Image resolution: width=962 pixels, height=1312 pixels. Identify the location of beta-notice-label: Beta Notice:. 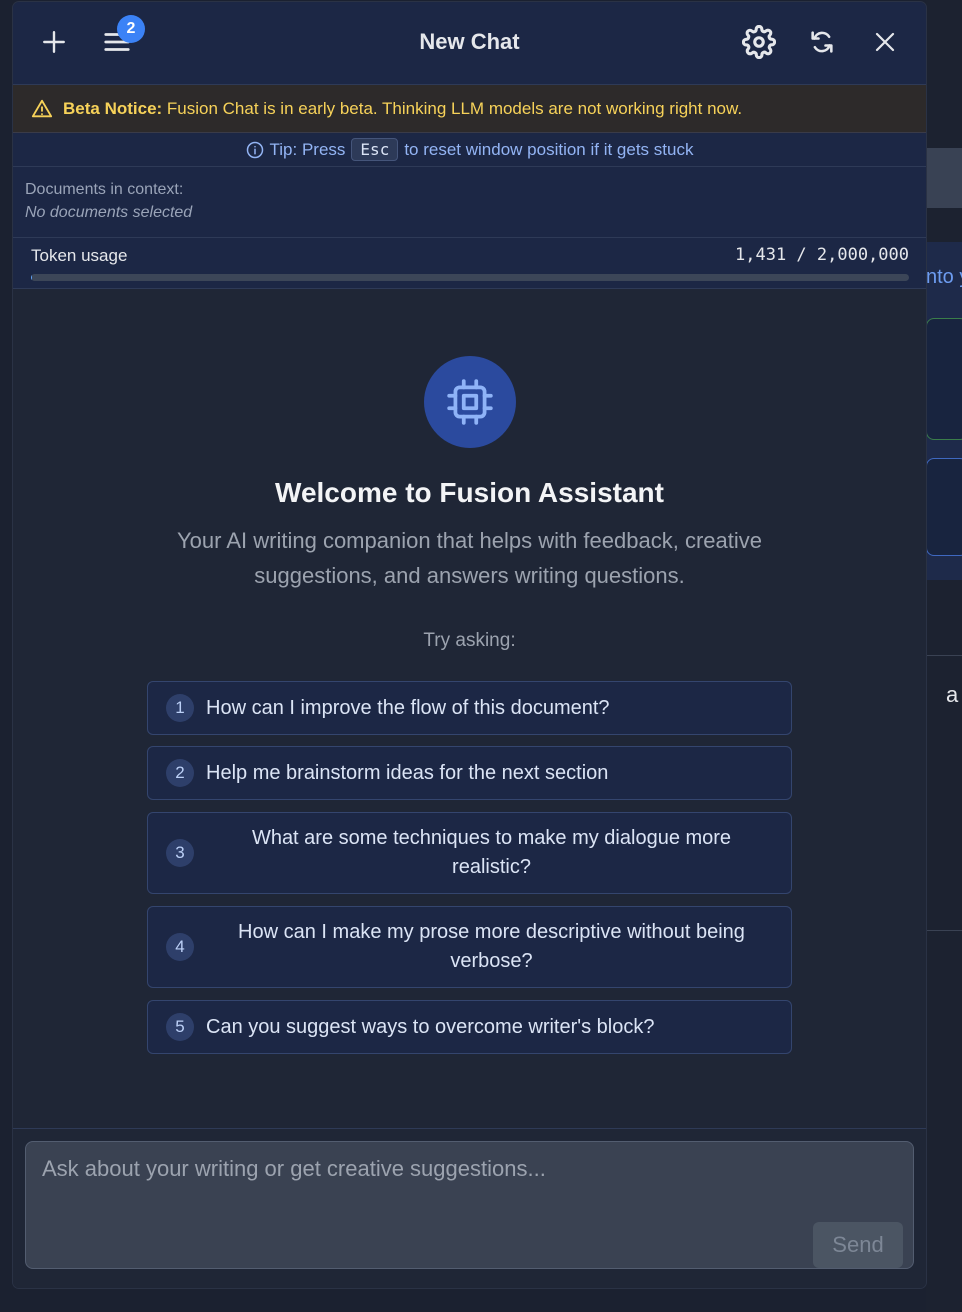
(113, 108).